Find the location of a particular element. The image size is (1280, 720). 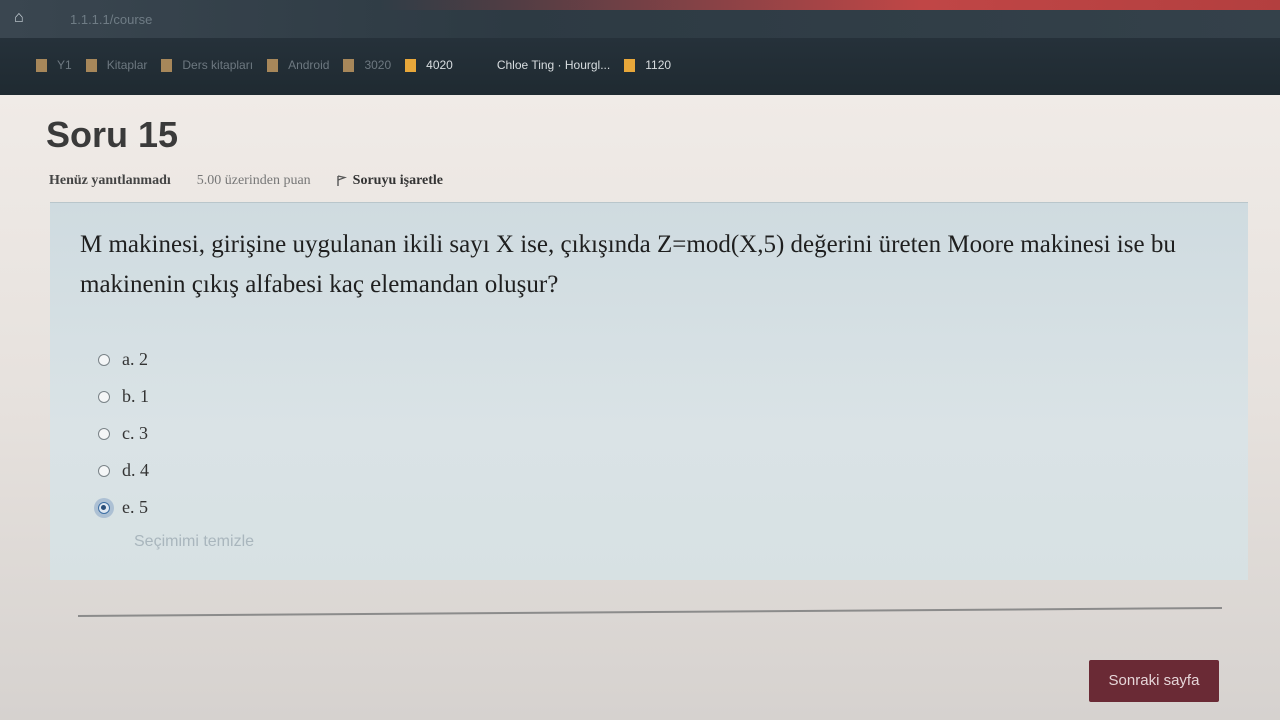

bookmark-item: Android is located at coordinates (298, 65).